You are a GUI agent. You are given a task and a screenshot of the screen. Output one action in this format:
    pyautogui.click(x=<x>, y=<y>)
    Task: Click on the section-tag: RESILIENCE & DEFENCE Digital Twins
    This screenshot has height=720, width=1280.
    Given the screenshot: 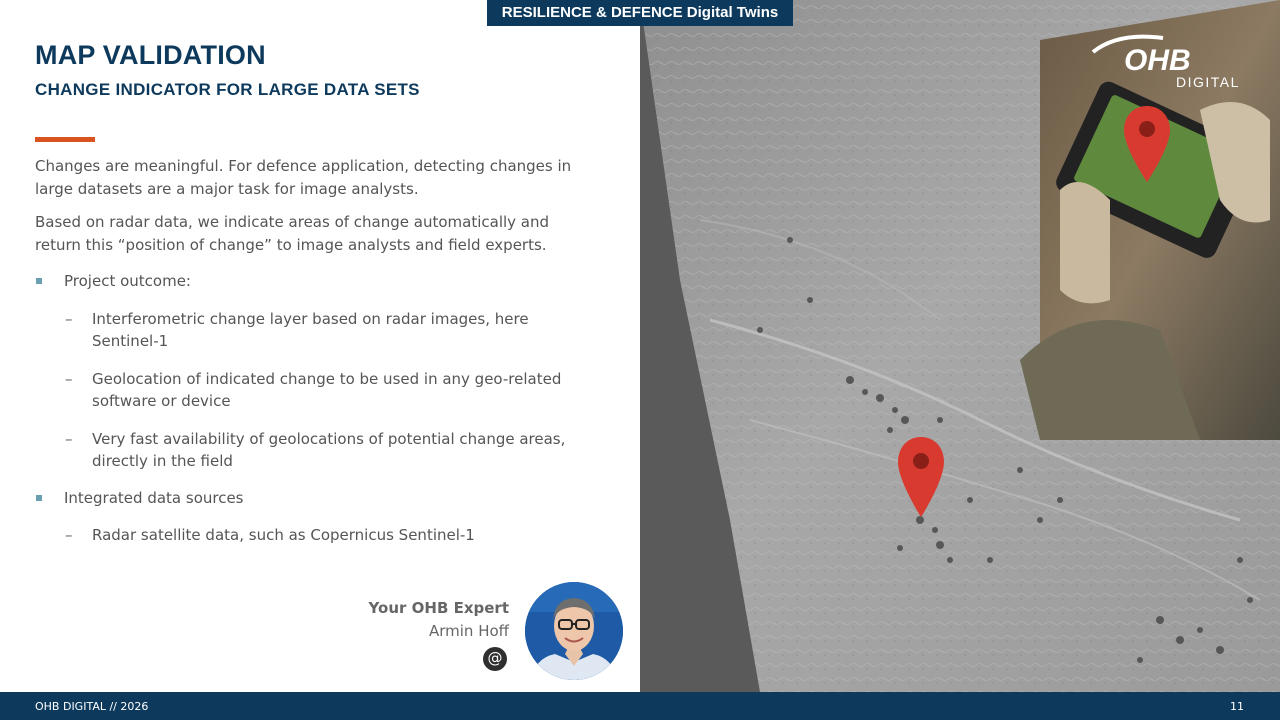 What is the action you would take?
    pyautogui.click(x=640, y=13)
    